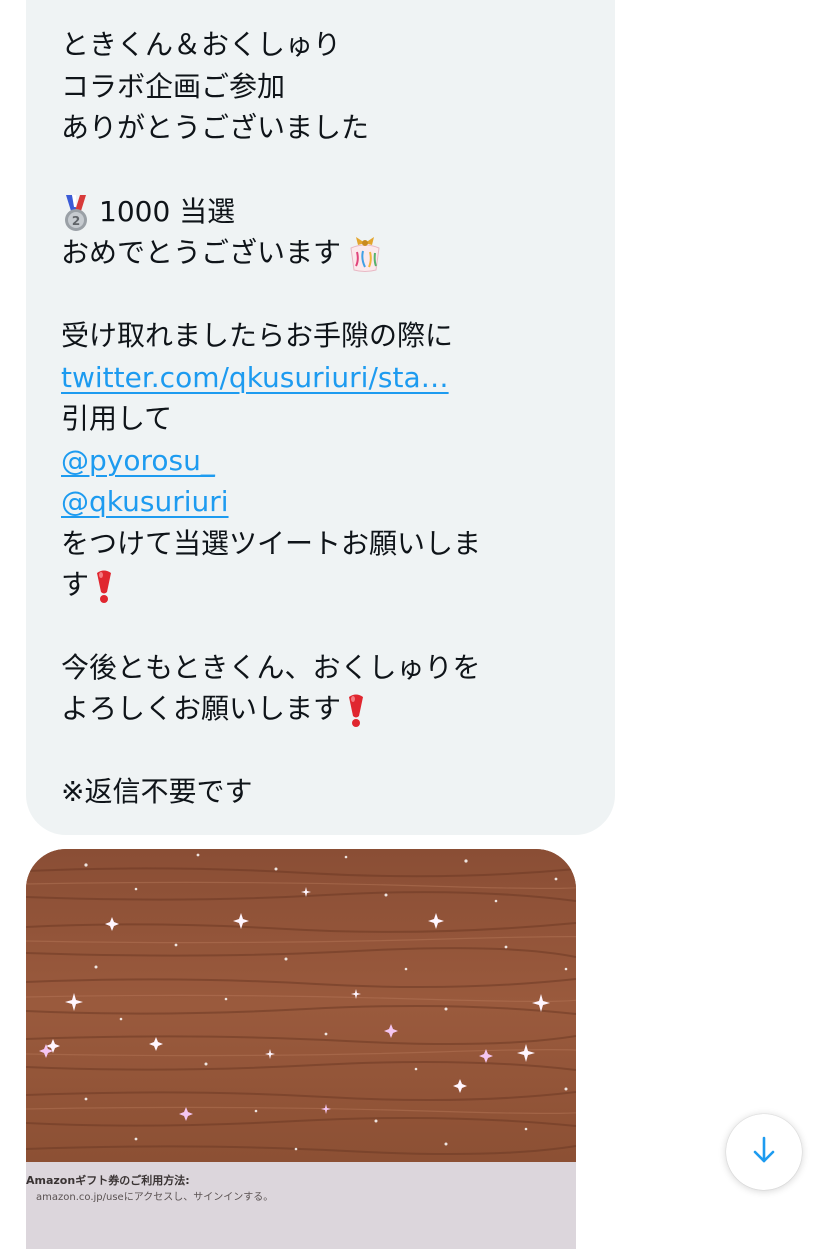 The width and height of the screenshot is (837, 1249). Describe the element at coordinates (138, 461) in the screenshot. I see `mention-link-pyorosu: @pyorosu_` at that location.